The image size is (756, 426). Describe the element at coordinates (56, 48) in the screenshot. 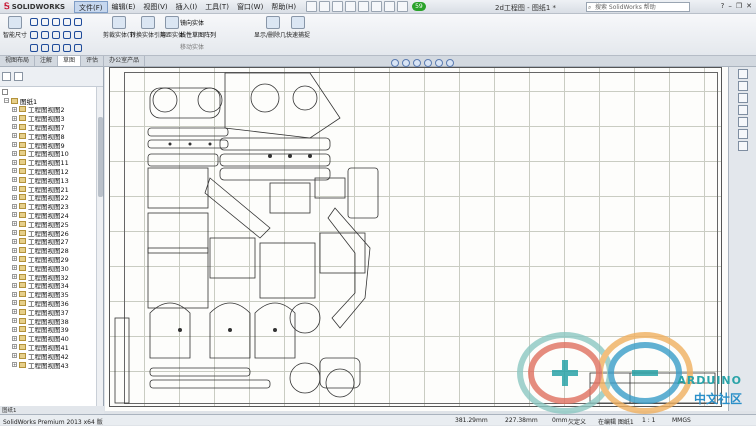

I see `plane-icon` at that location.